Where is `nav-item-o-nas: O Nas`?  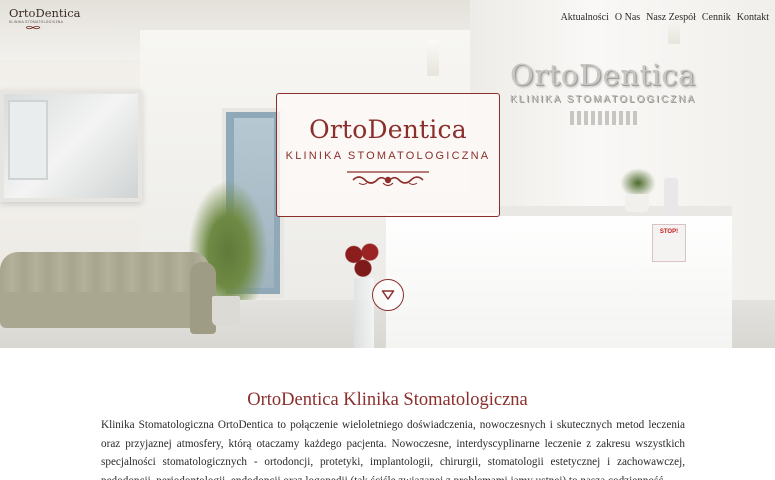 nav-item-o-nas: O Nas is located at coordinates (627, 17).